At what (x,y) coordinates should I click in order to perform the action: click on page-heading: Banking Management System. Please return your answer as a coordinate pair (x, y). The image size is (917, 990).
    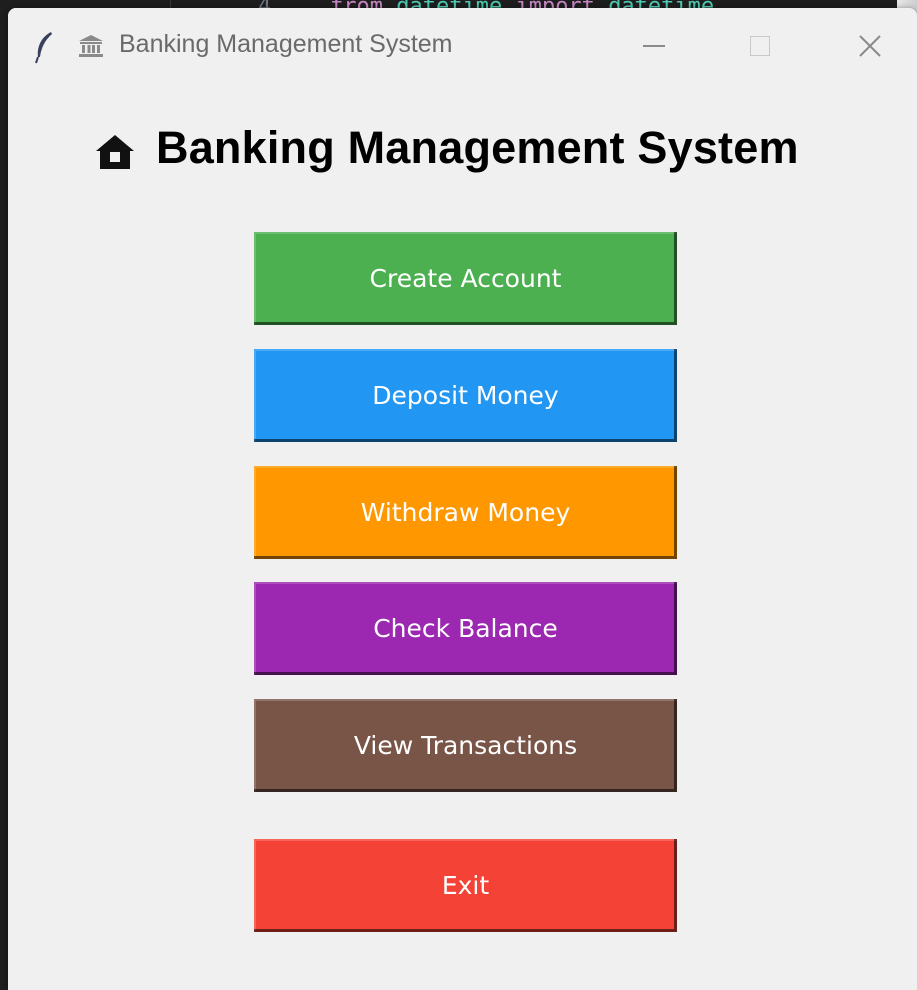
    Looking at the image, I should click on (446, 148).